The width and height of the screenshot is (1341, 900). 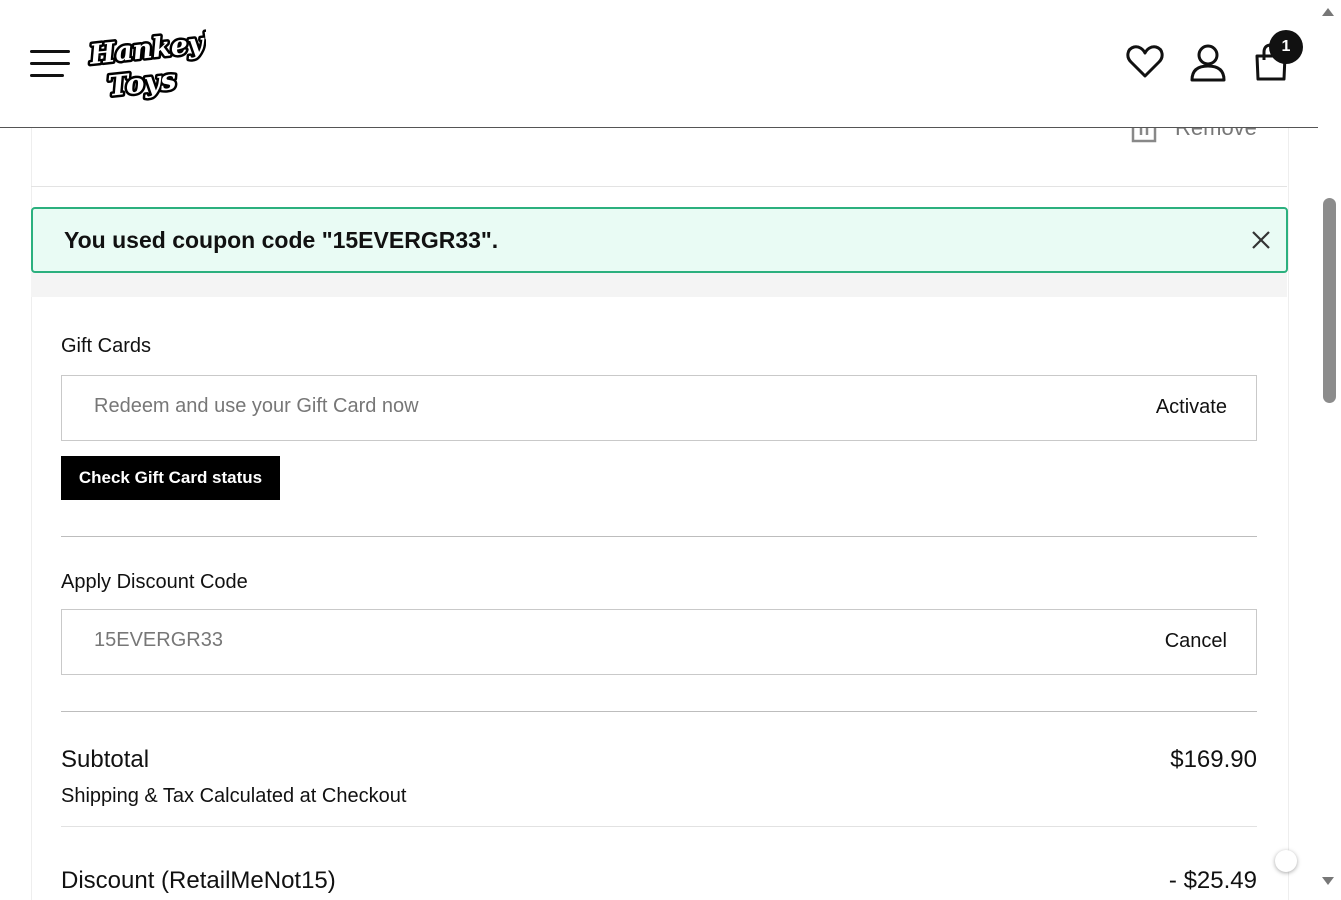 What do you see at coordinates (1191, 407) in the screenshot?
I see `activate-button: Activate` at bounding box center [1191, 407].